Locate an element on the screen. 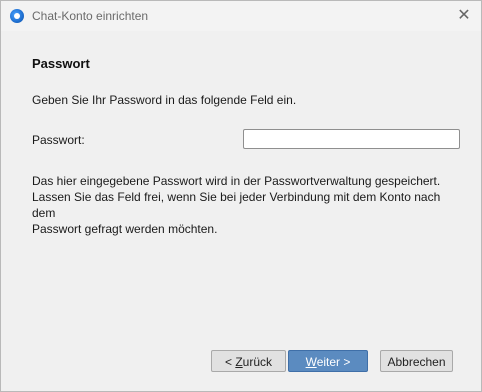  back-button: < Zurück is located at coordinates (248, 361).